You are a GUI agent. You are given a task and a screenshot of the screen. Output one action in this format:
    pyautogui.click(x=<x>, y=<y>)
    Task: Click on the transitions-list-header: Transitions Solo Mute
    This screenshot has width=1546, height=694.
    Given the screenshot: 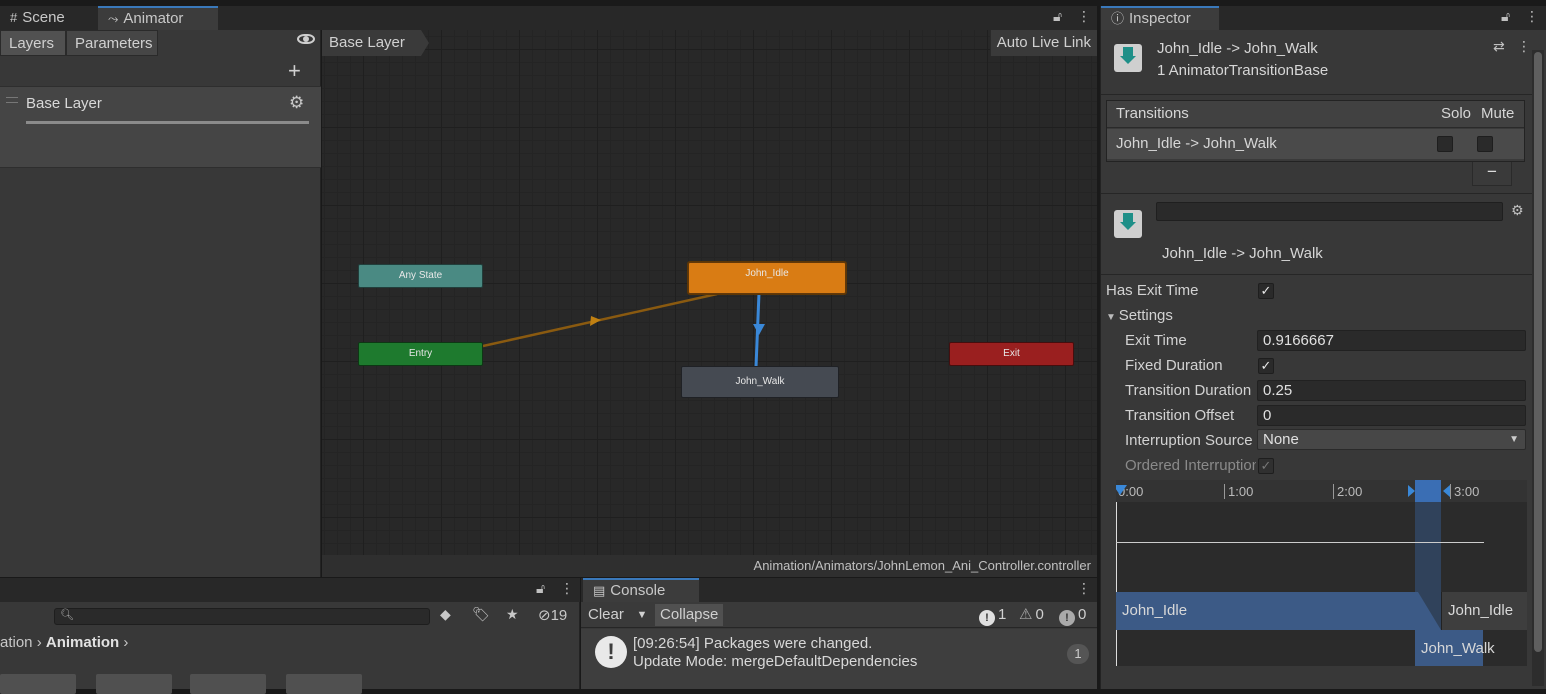 What is the action you would take?
    pyautogui.click(x=1315, y=114)
    